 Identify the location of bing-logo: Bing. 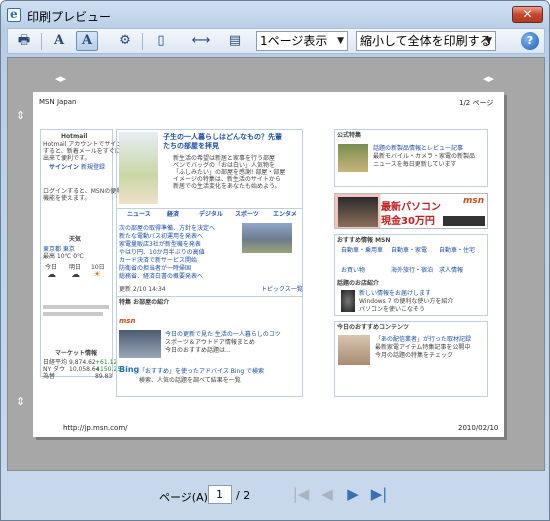
(129, 369).